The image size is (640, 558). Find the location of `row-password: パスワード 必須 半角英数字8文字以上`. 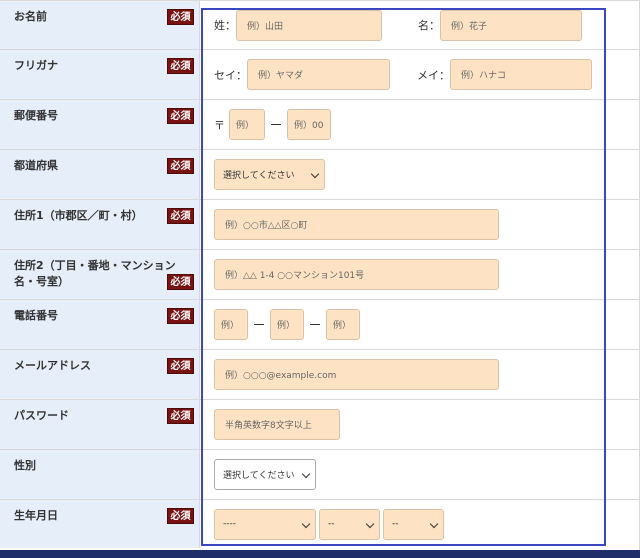

row-password: パスワード 必須 半角英数字8文字以上 is located at coordinates (320, 425).